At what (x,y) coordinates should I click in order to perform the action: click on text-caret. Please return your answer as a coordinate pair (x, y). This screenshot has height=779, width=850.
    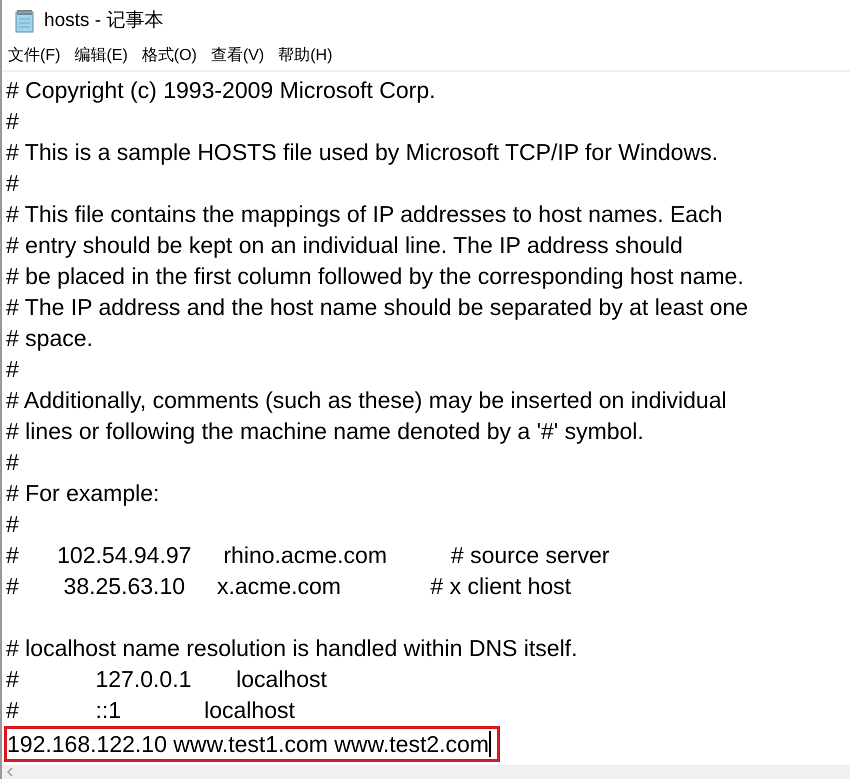
    Looking at the image, I should click on (489, 744).